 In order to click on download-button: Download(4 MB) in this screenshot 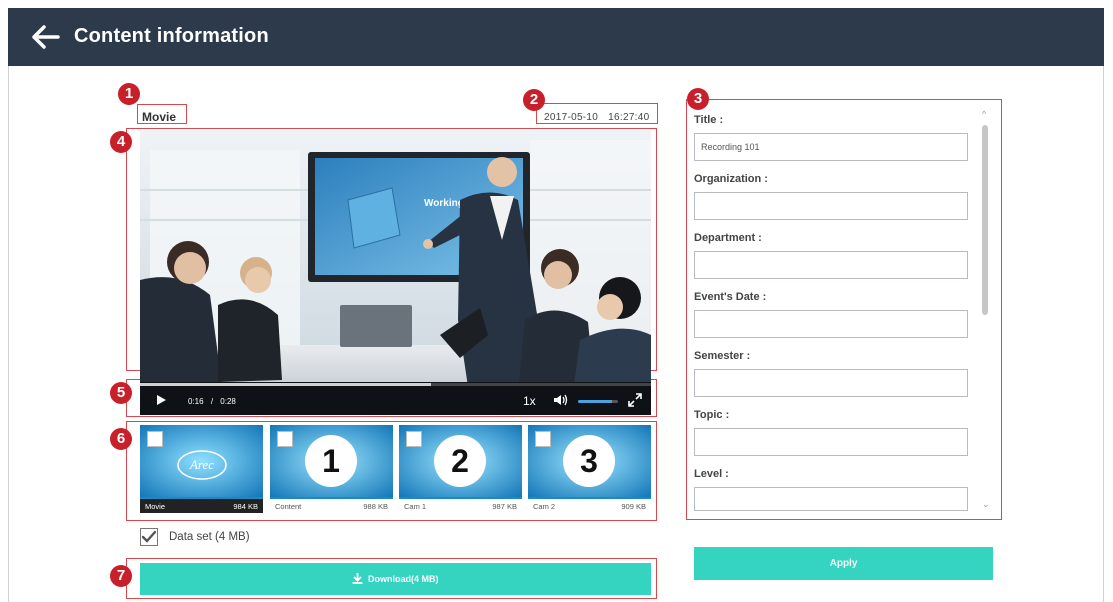, I will do `click(395, 579)`.